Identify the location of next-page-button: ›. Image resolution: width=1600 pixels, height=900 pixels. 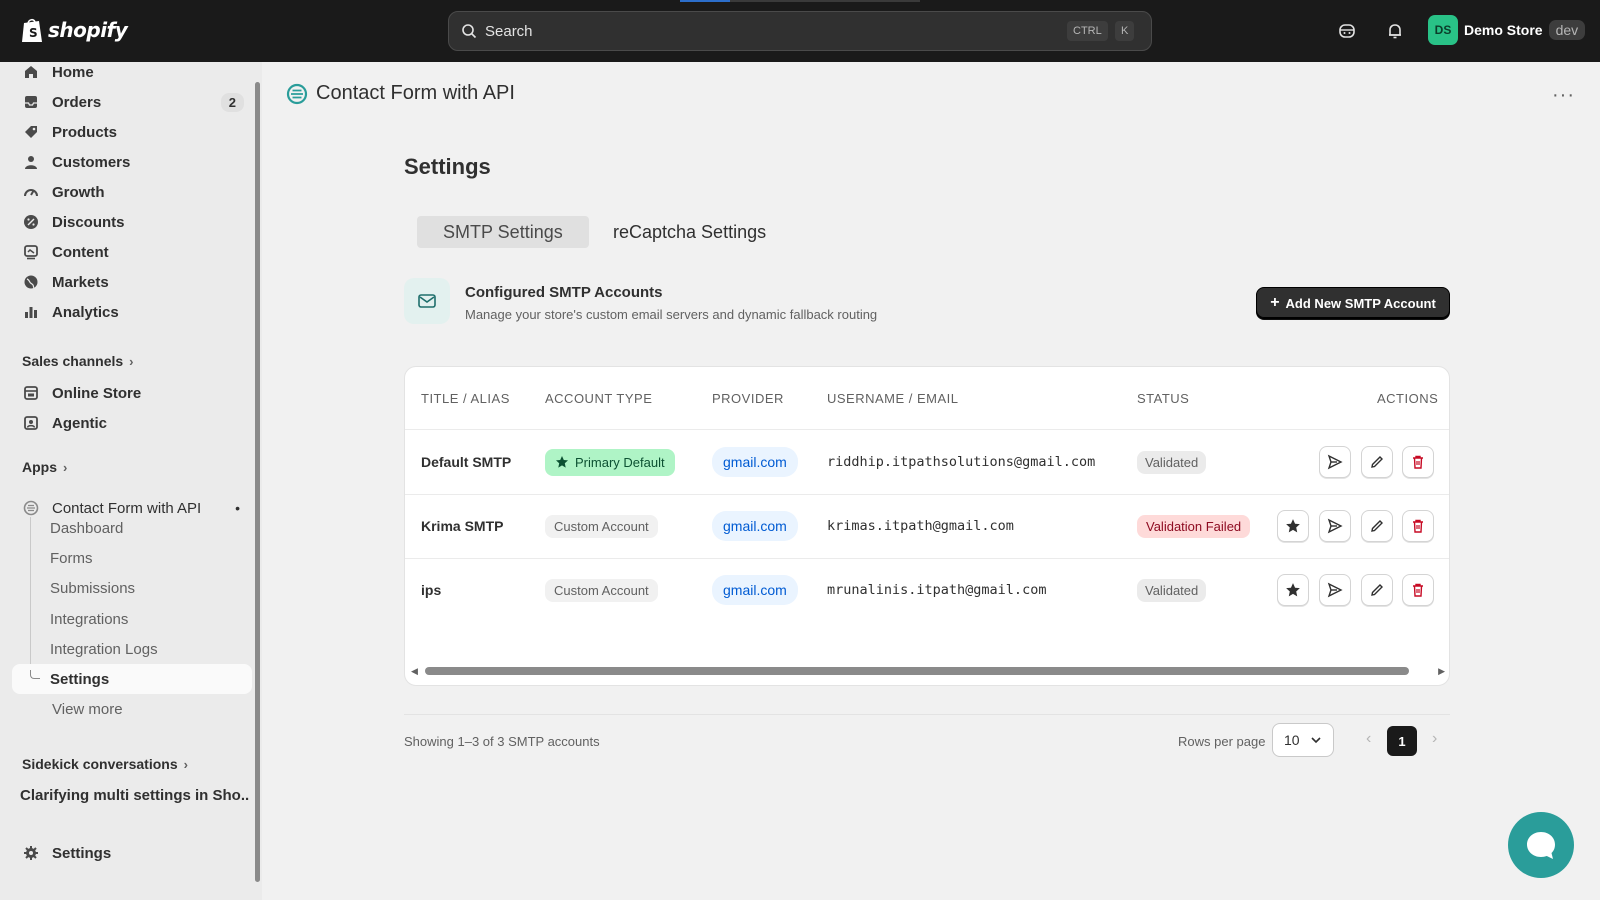
(1434, 739).